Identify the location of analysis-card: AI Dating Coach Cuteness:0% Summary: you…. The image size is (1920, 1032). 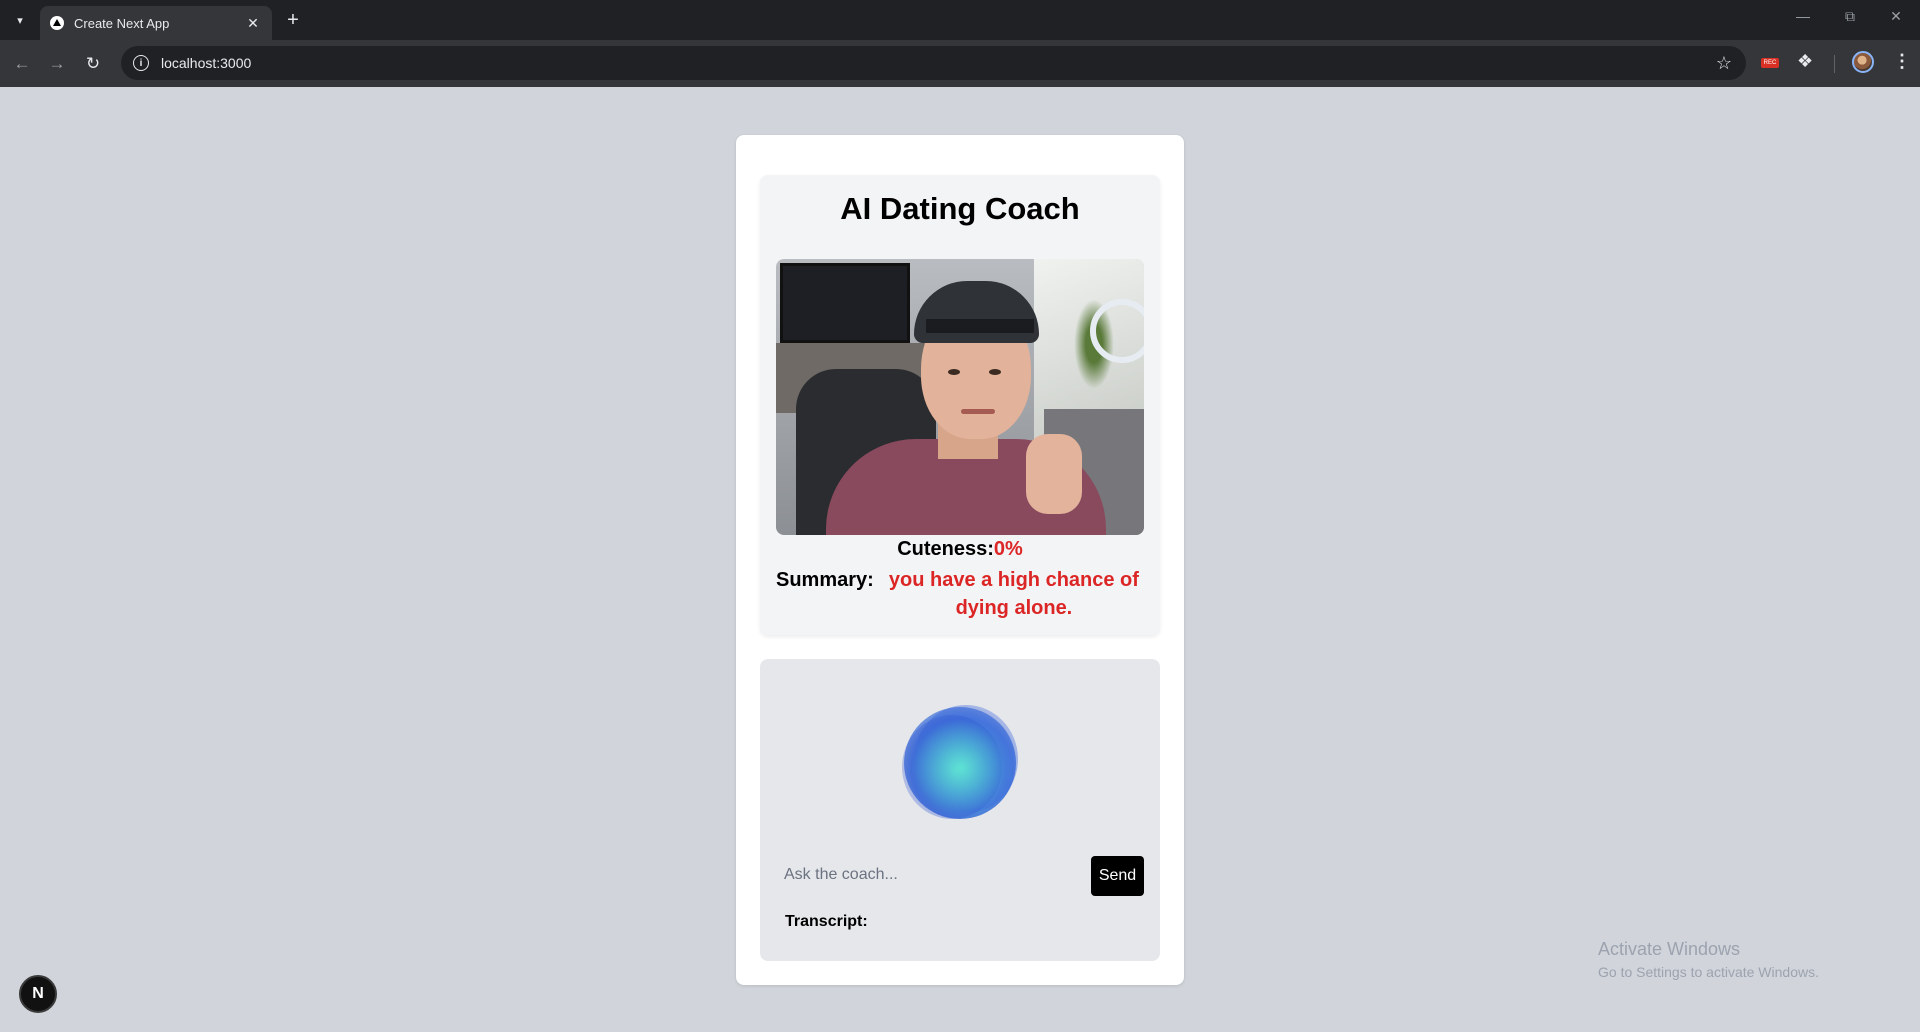
(960, 405).